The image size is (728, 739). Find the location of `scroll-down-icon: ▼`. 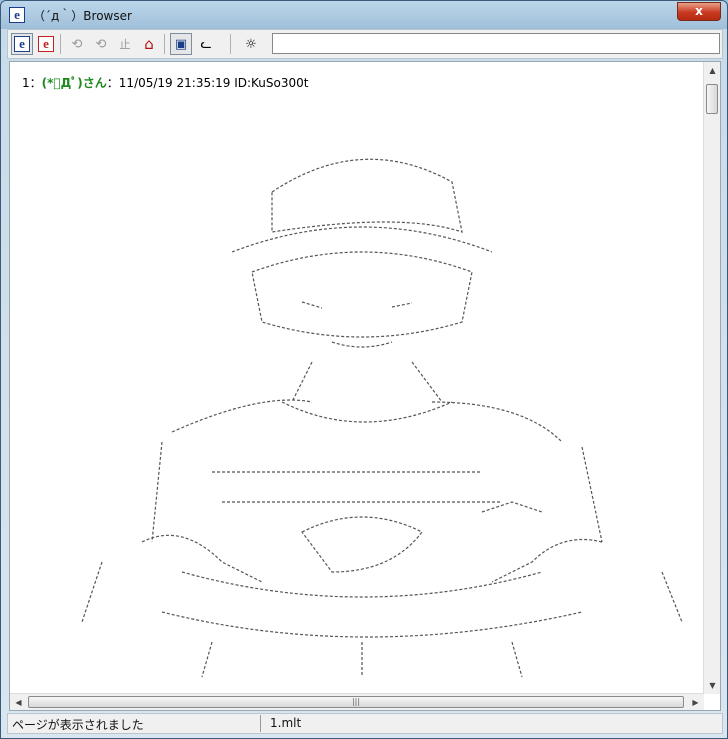

scroll-down-icon: ▼ is located at coordinates (712, 685).